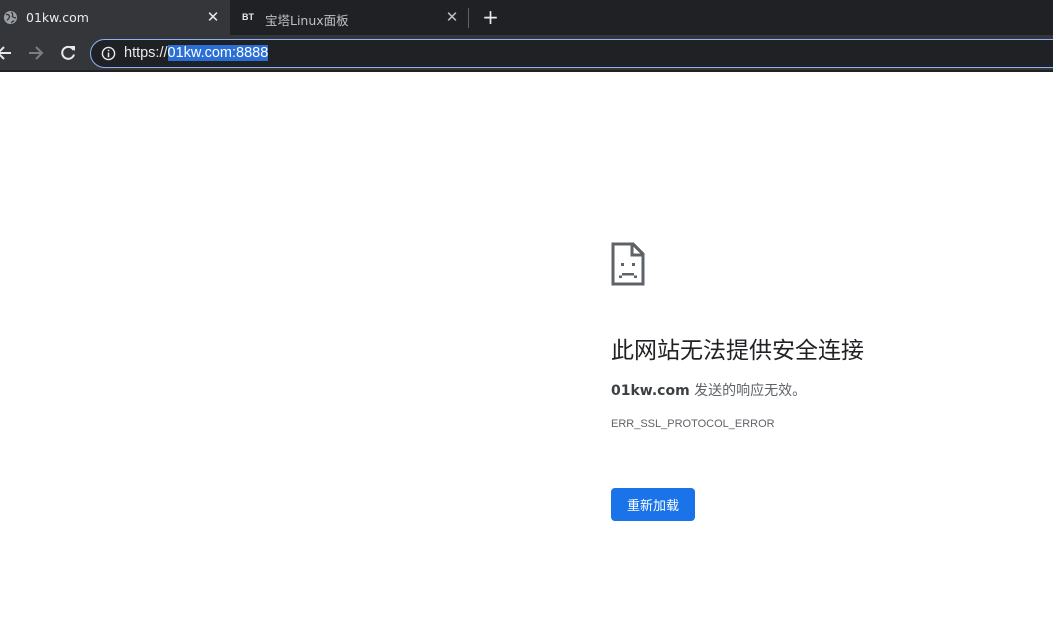 The image size is (1053, 639). I want to click on info-icon, so click(108, 53).